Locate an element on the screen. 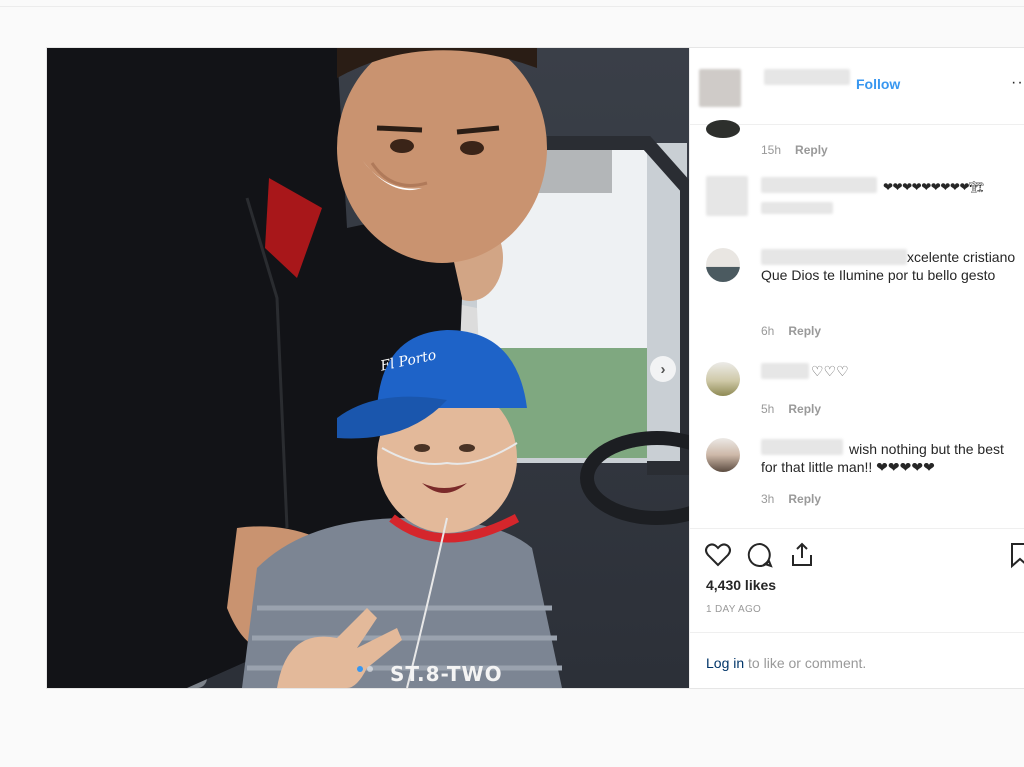  more-options-icon: ··· is located at coordinates (1017, 83).